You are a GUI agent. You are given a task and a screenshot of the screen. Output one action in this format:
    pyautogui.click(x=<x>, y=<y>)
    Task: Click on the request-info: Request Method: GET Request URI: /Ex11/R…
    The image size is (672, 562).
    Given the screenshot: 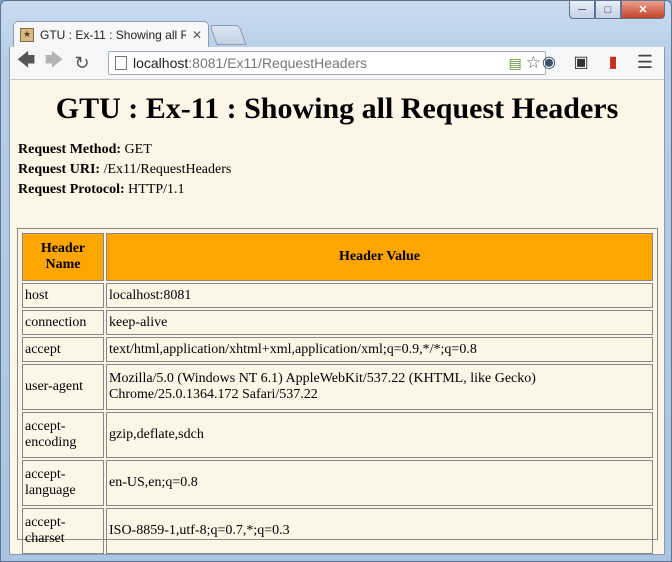 What is the action you would take?
    pyautogui.click(x=341, y=170)
    